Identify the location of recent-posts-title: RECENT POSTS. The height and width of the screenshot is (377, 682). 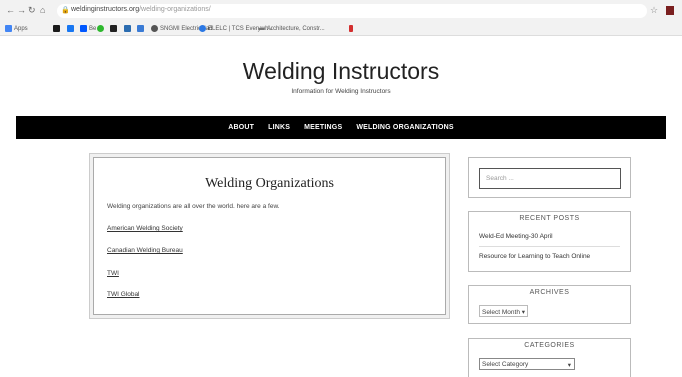
(549, 218).